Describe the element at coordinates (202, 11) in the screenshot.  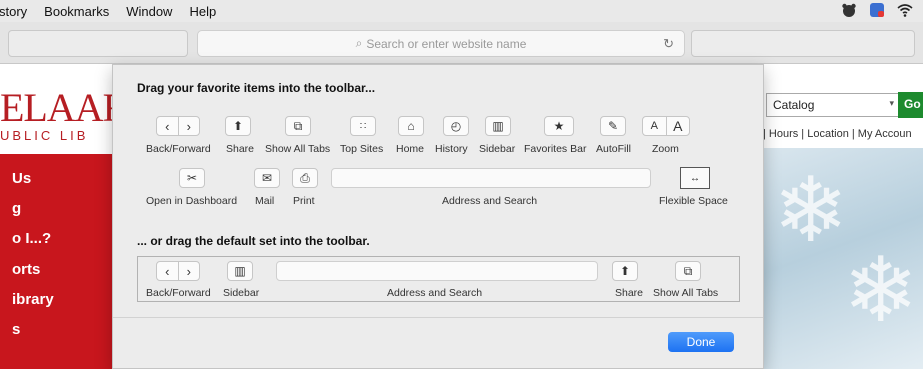
I see `menu-help: Help` at that location.